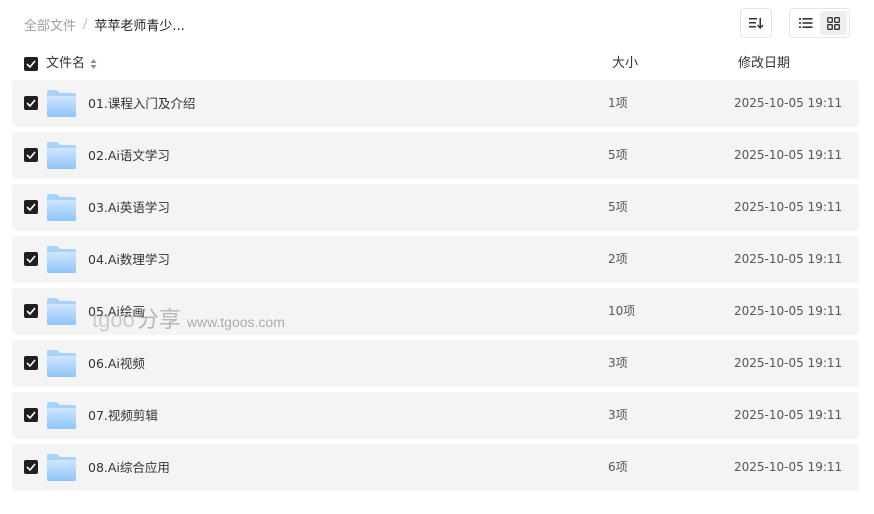 This screenshot has height=514, width=874. I want to click on file-size: 10项, so click(622, 311).